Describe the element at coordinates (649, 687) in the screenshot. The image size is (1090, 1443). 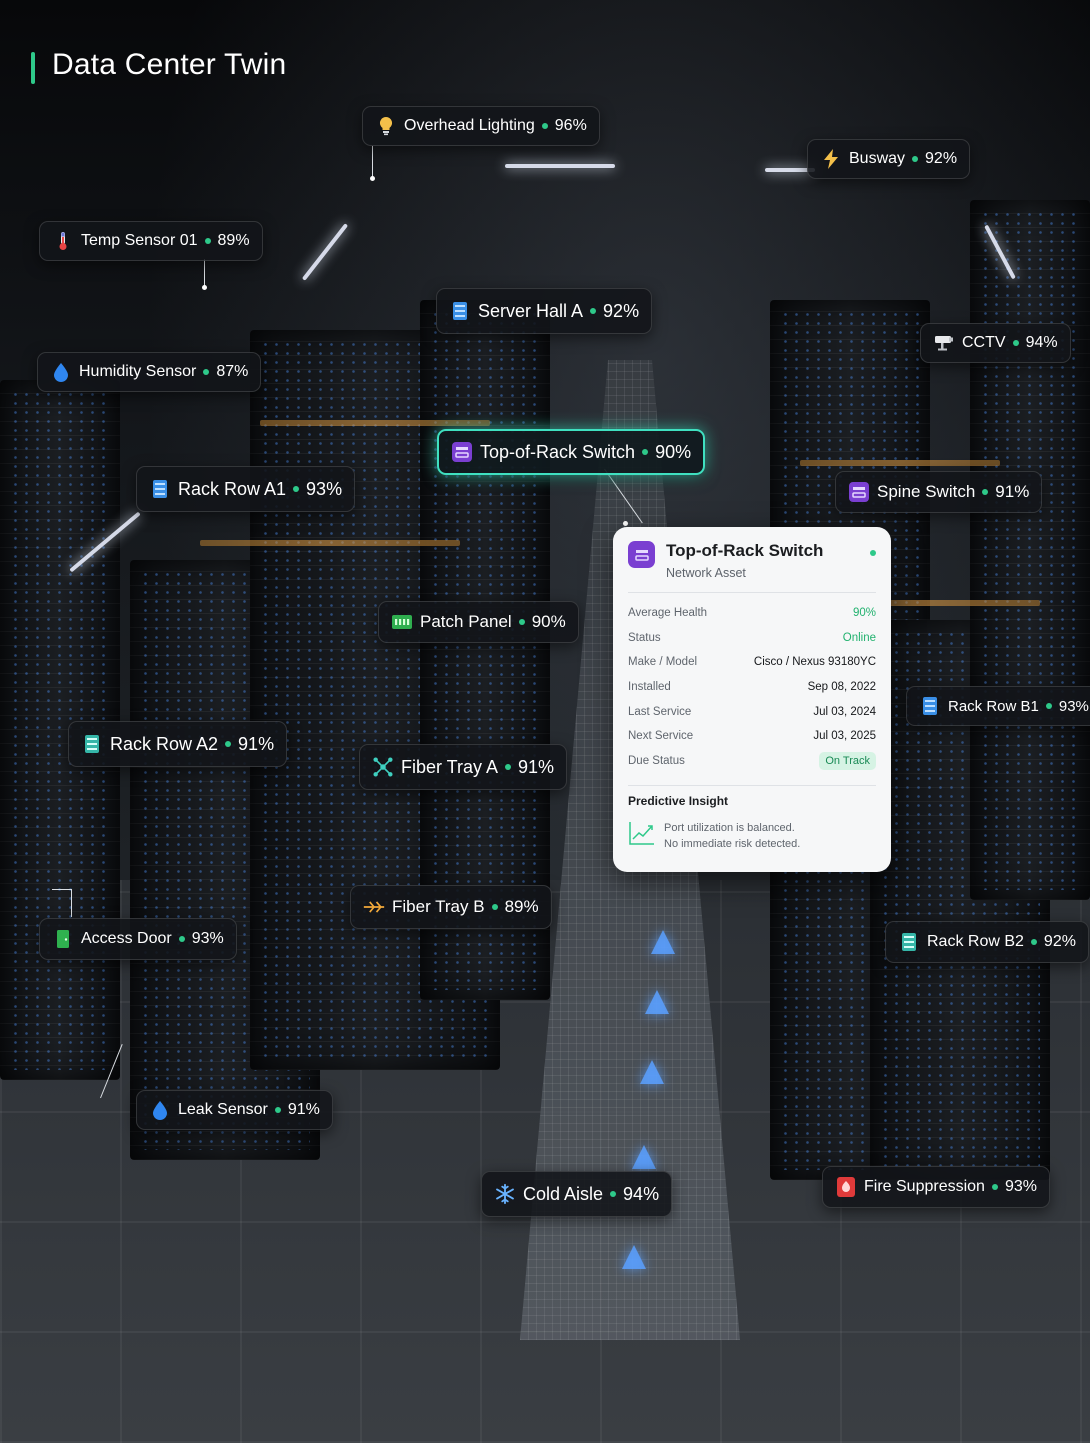
I see `row-label: Installed` at that location.